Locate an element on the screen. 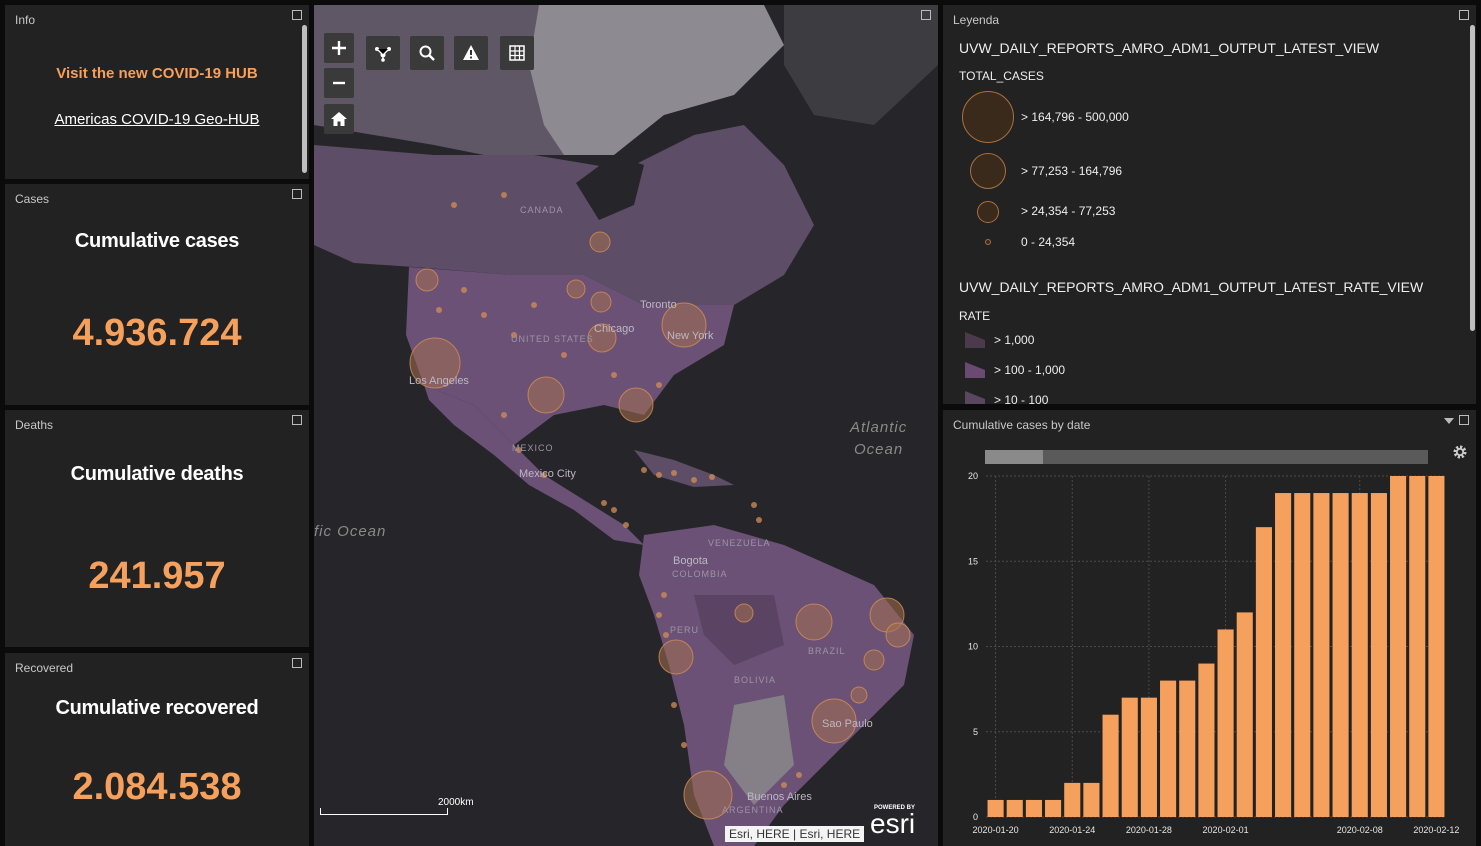 This screenshot has height=846, width=1481. home-icon is located at coordinates (339, 119).